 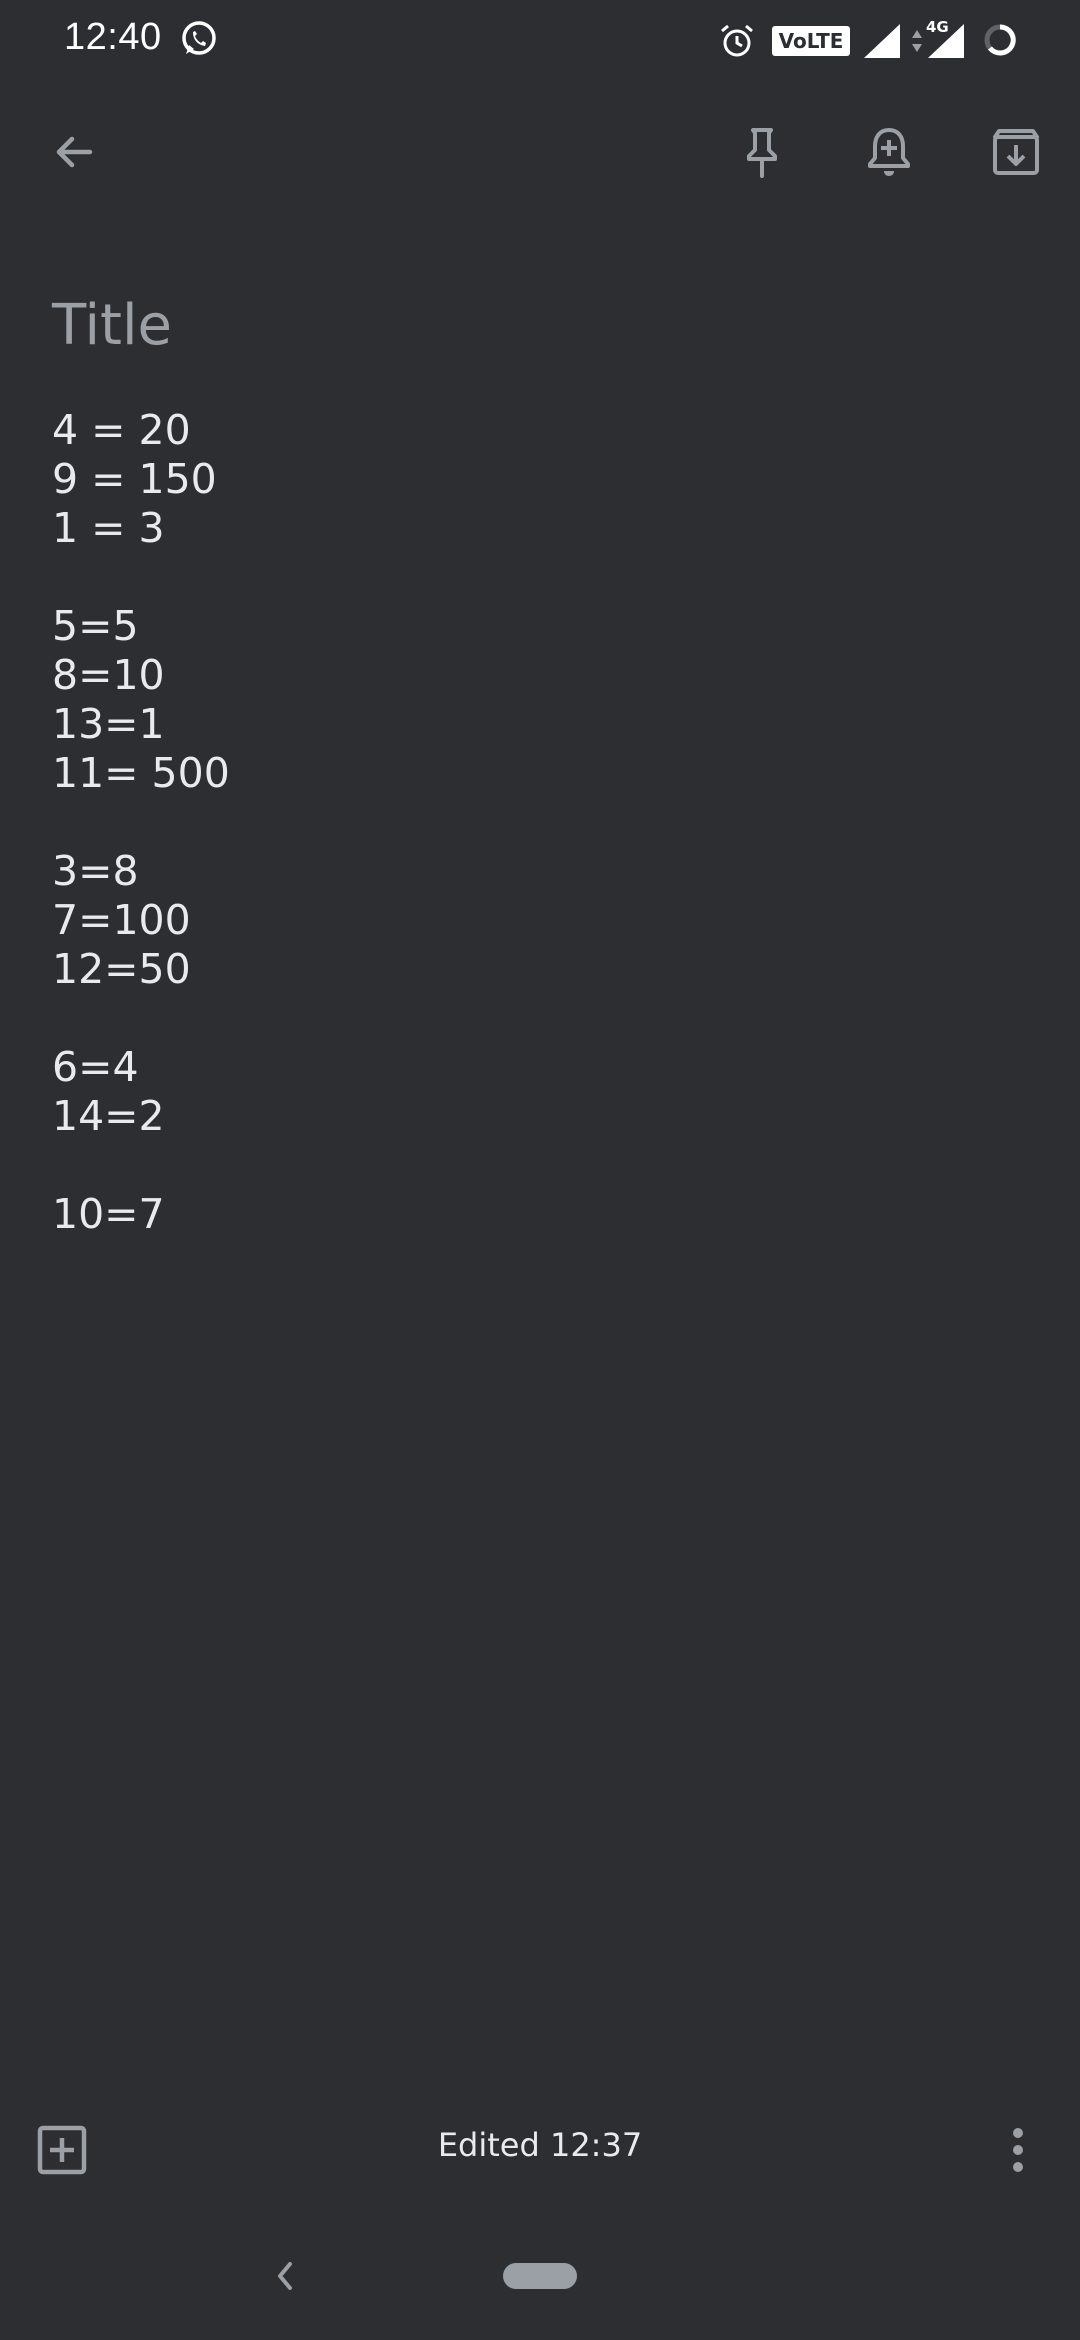 What do you see at coordinates (121, 969) in the screenshot?
I see `note-line: 12=50` at bounding box center [121, 969].